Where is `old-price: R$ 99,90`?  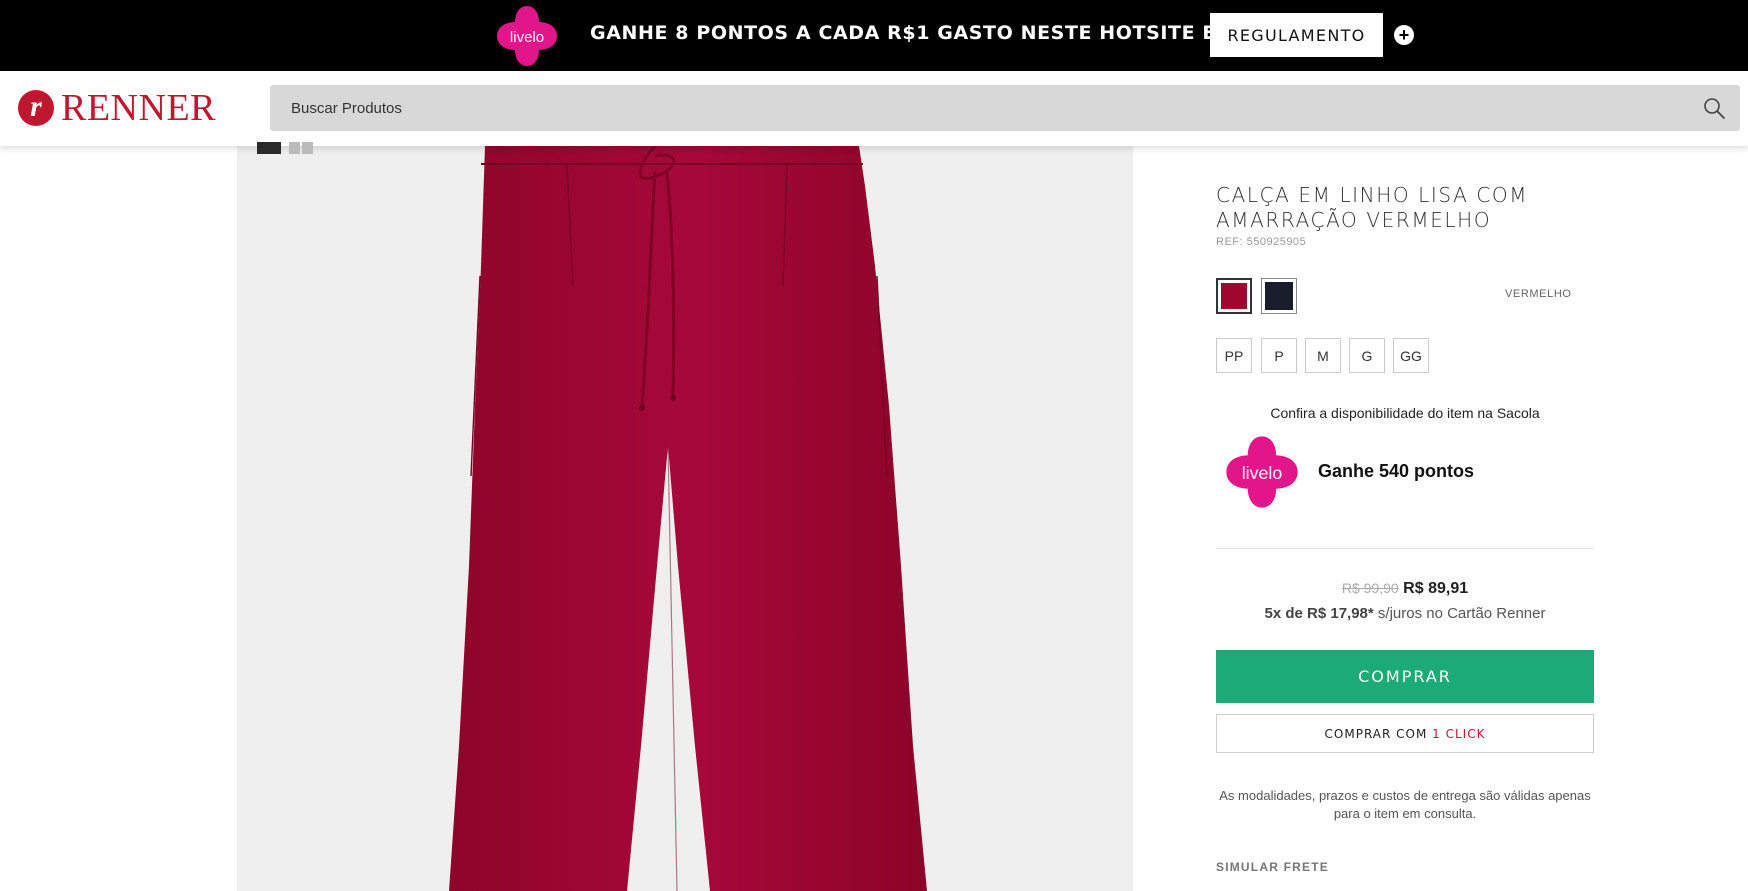 old-price: R$ 99,90 is located at coordinates (1370, 588).